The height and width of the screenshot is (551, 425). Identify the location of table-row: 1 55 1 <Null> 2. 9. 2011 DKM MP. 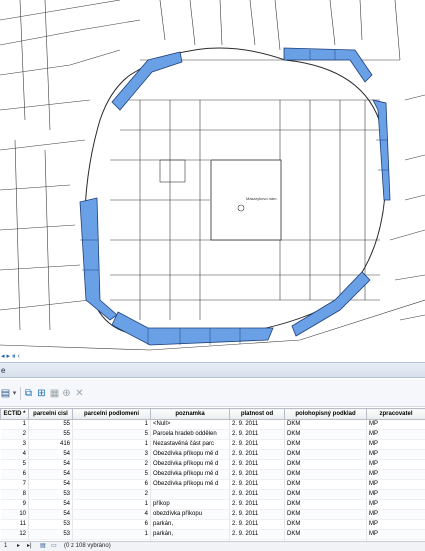
(212, 424).